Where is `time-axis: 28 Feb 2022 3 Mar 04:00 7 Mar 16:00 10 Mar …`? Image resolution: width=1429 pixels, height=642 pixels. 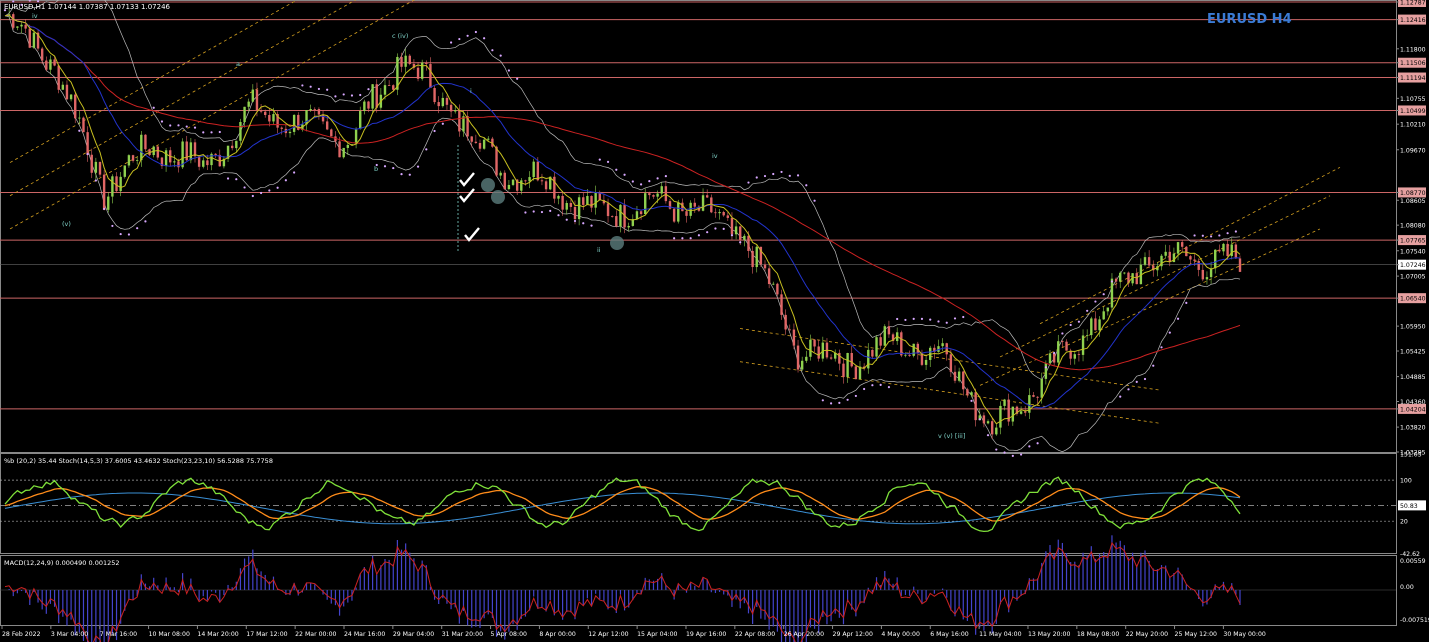 time-axis: 28 Feb 2022 3 Mar 04:00 7 Mar 16:00 10 Mar … is located at coordinates (633, 632).